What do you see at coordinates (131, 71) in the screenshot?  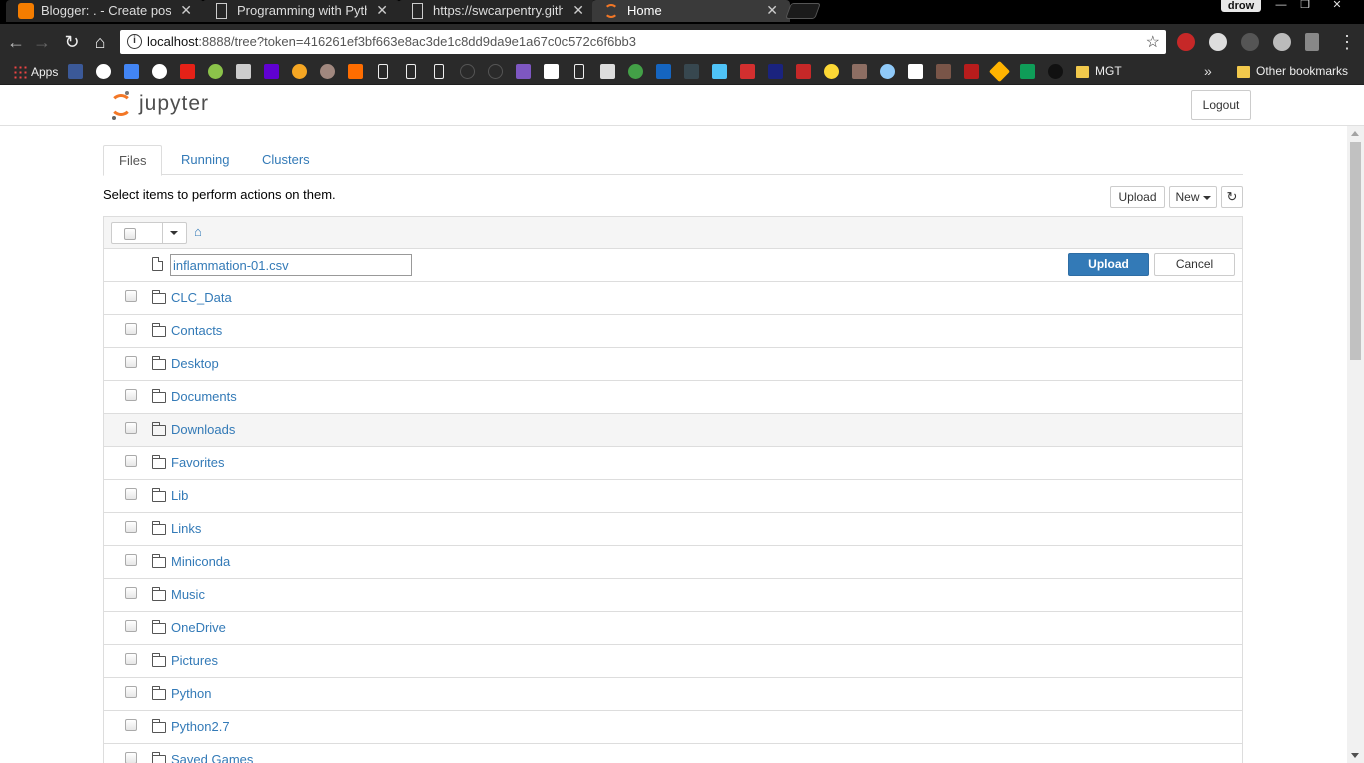 I see `google-translate-icon` at bounding box center [131, 71].